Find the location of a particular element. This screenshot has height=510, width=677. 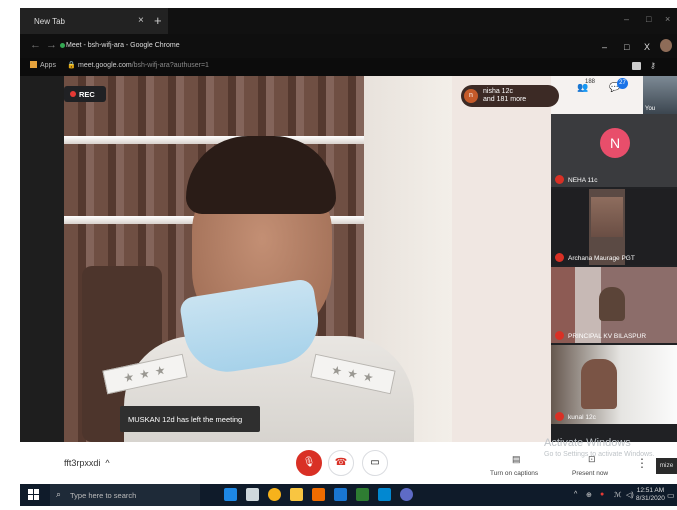

close-button: X is located at coordinates (647, 47).